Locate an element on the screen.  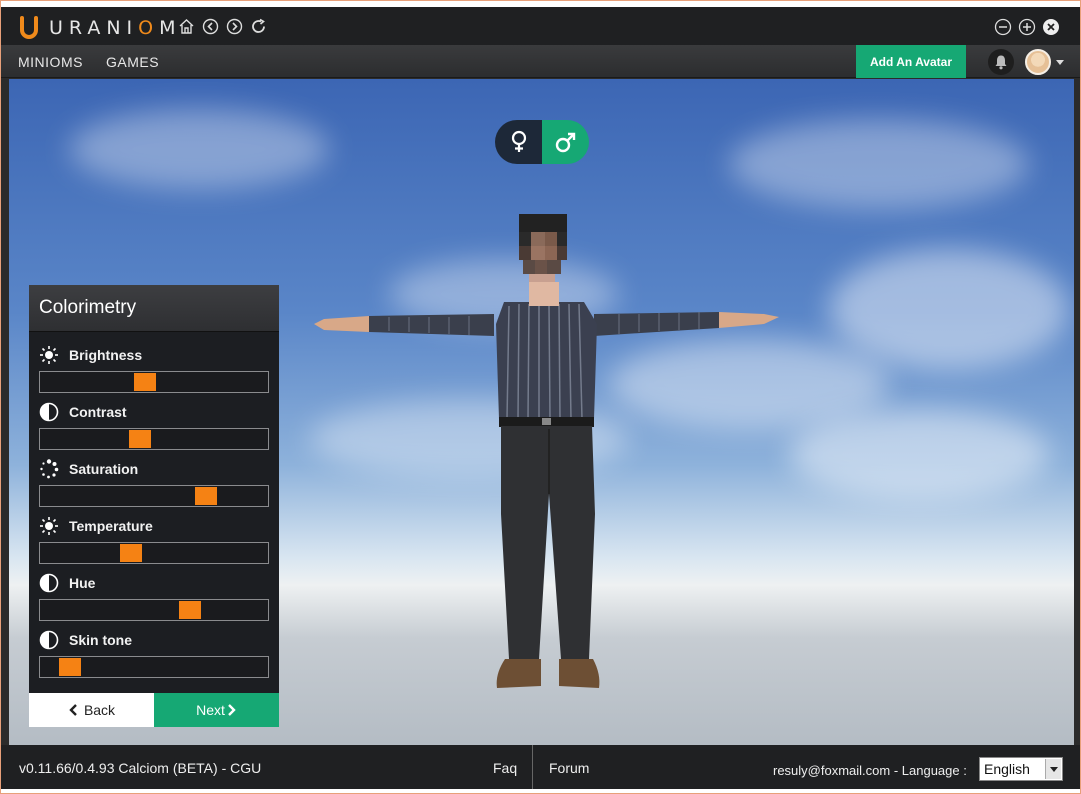
skin-tone-slider is located at coordinates (154, 667).